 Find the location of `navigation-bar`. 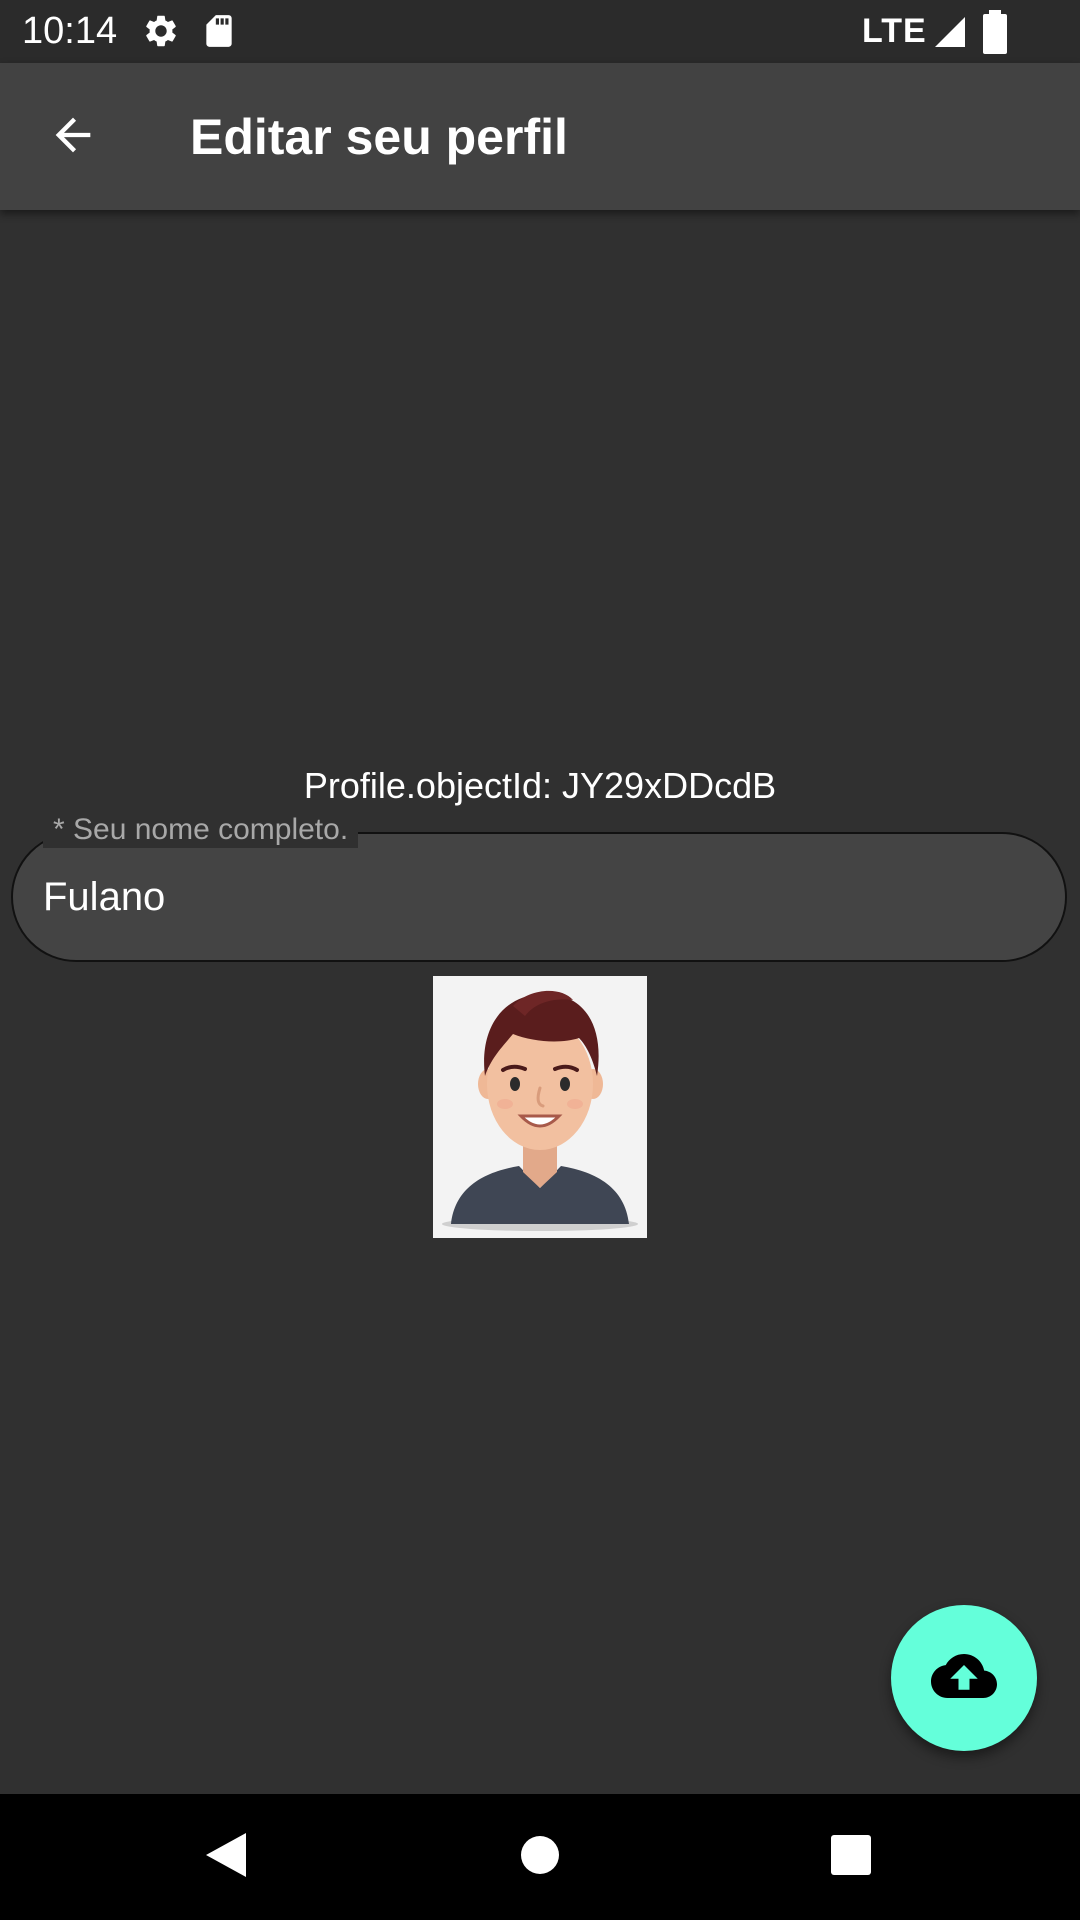

navigation-bar is located at coordinates (540, 1857).